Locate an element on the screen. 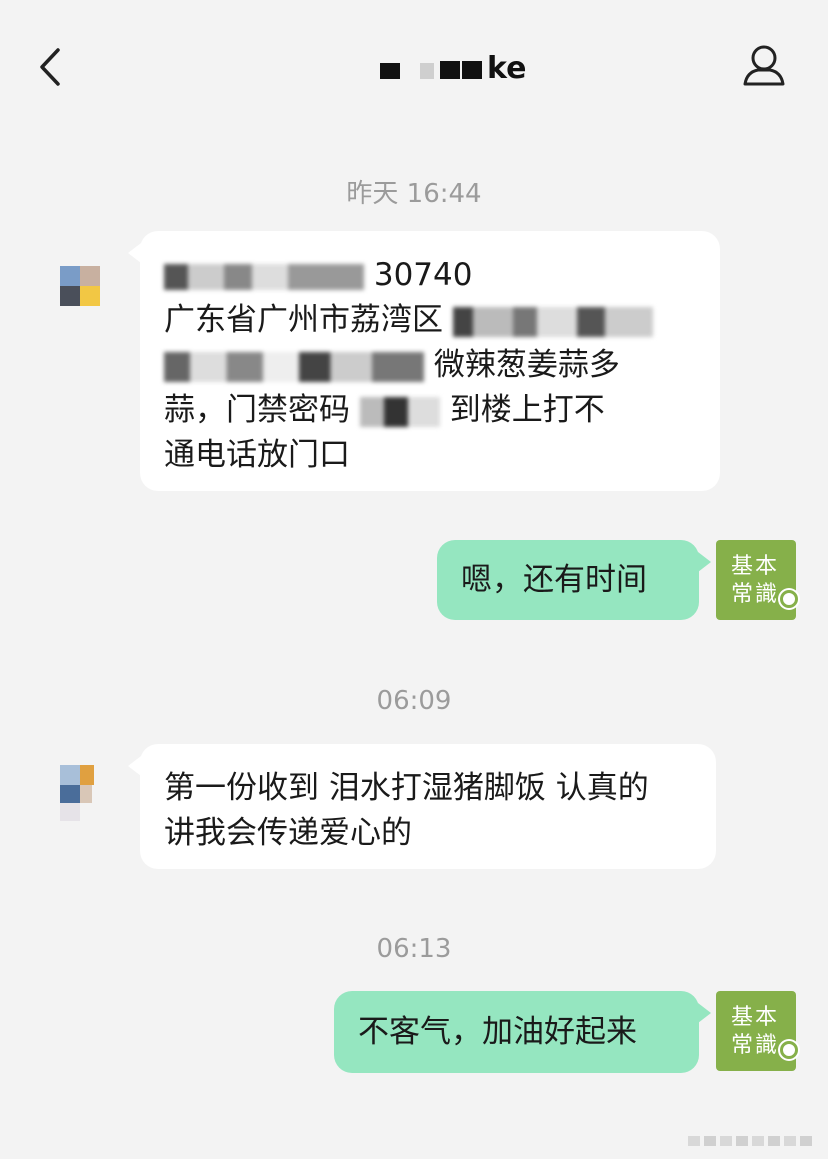 The width and height of the screenshot is (828, 1159). profile-button is located at coordinates (764, 67).